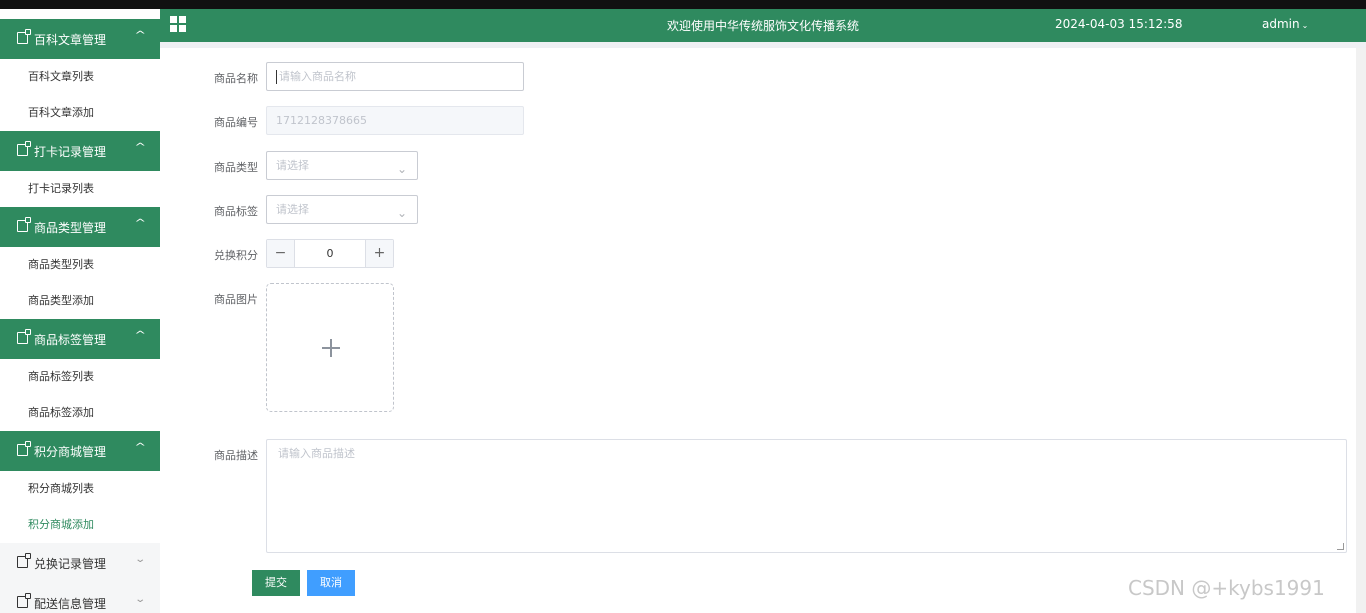 This screenshot has height=613, width=1366. I want to click on menu-group-checkin: 打卡记录管理 ^, so click(80, 151).